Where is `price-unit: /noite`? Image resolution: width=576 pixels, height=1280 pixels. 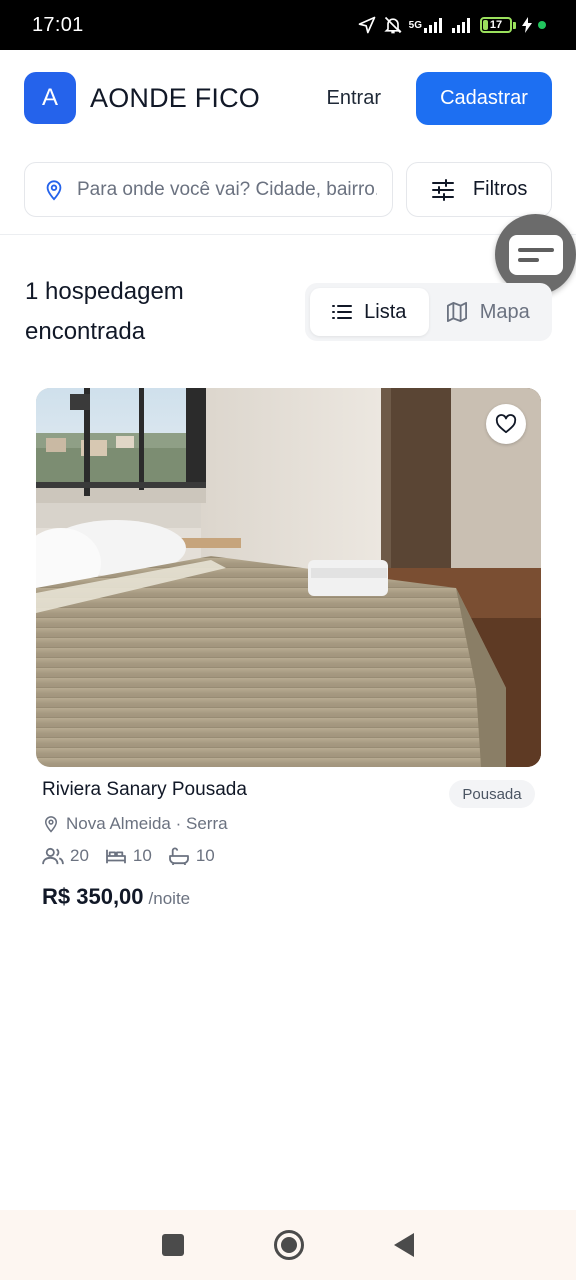
price-unit: /noite is located at coordinates (169, 898).